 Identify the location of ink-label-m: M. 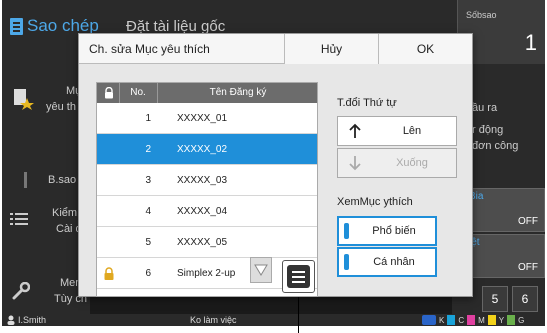
(481, 320).